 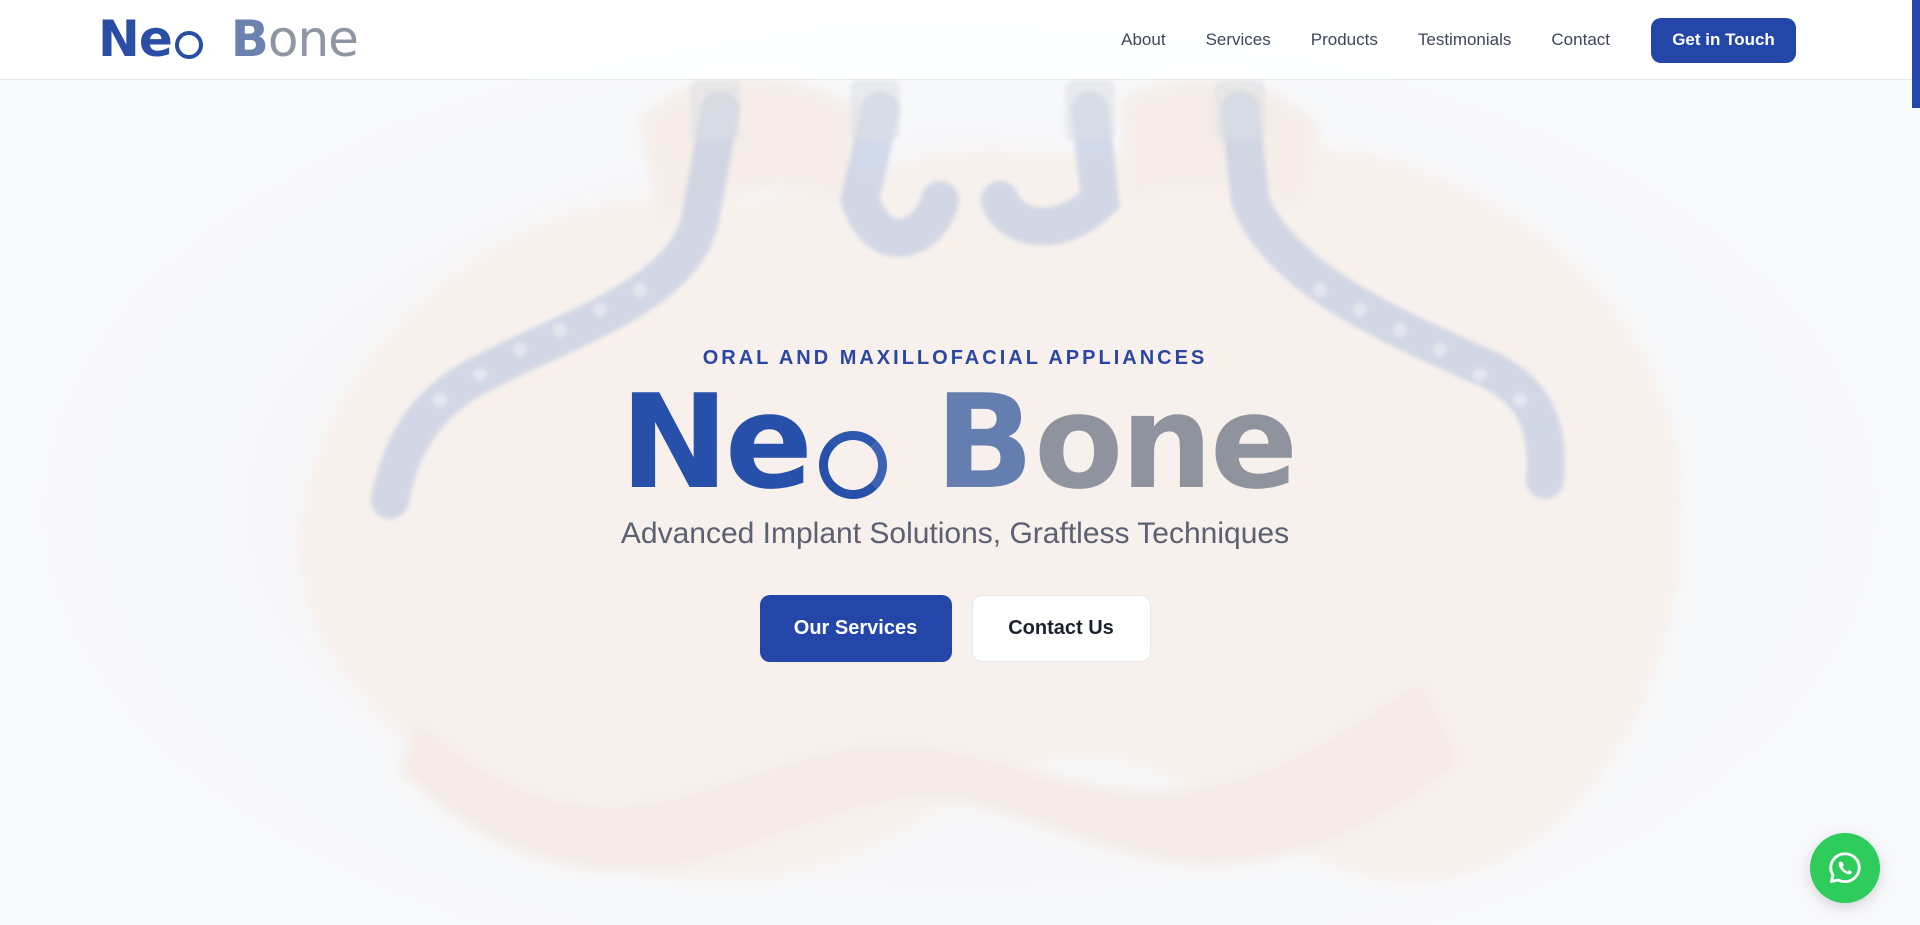 I want to click on hero-logo-text-b: B, so click(x=984, y=442).